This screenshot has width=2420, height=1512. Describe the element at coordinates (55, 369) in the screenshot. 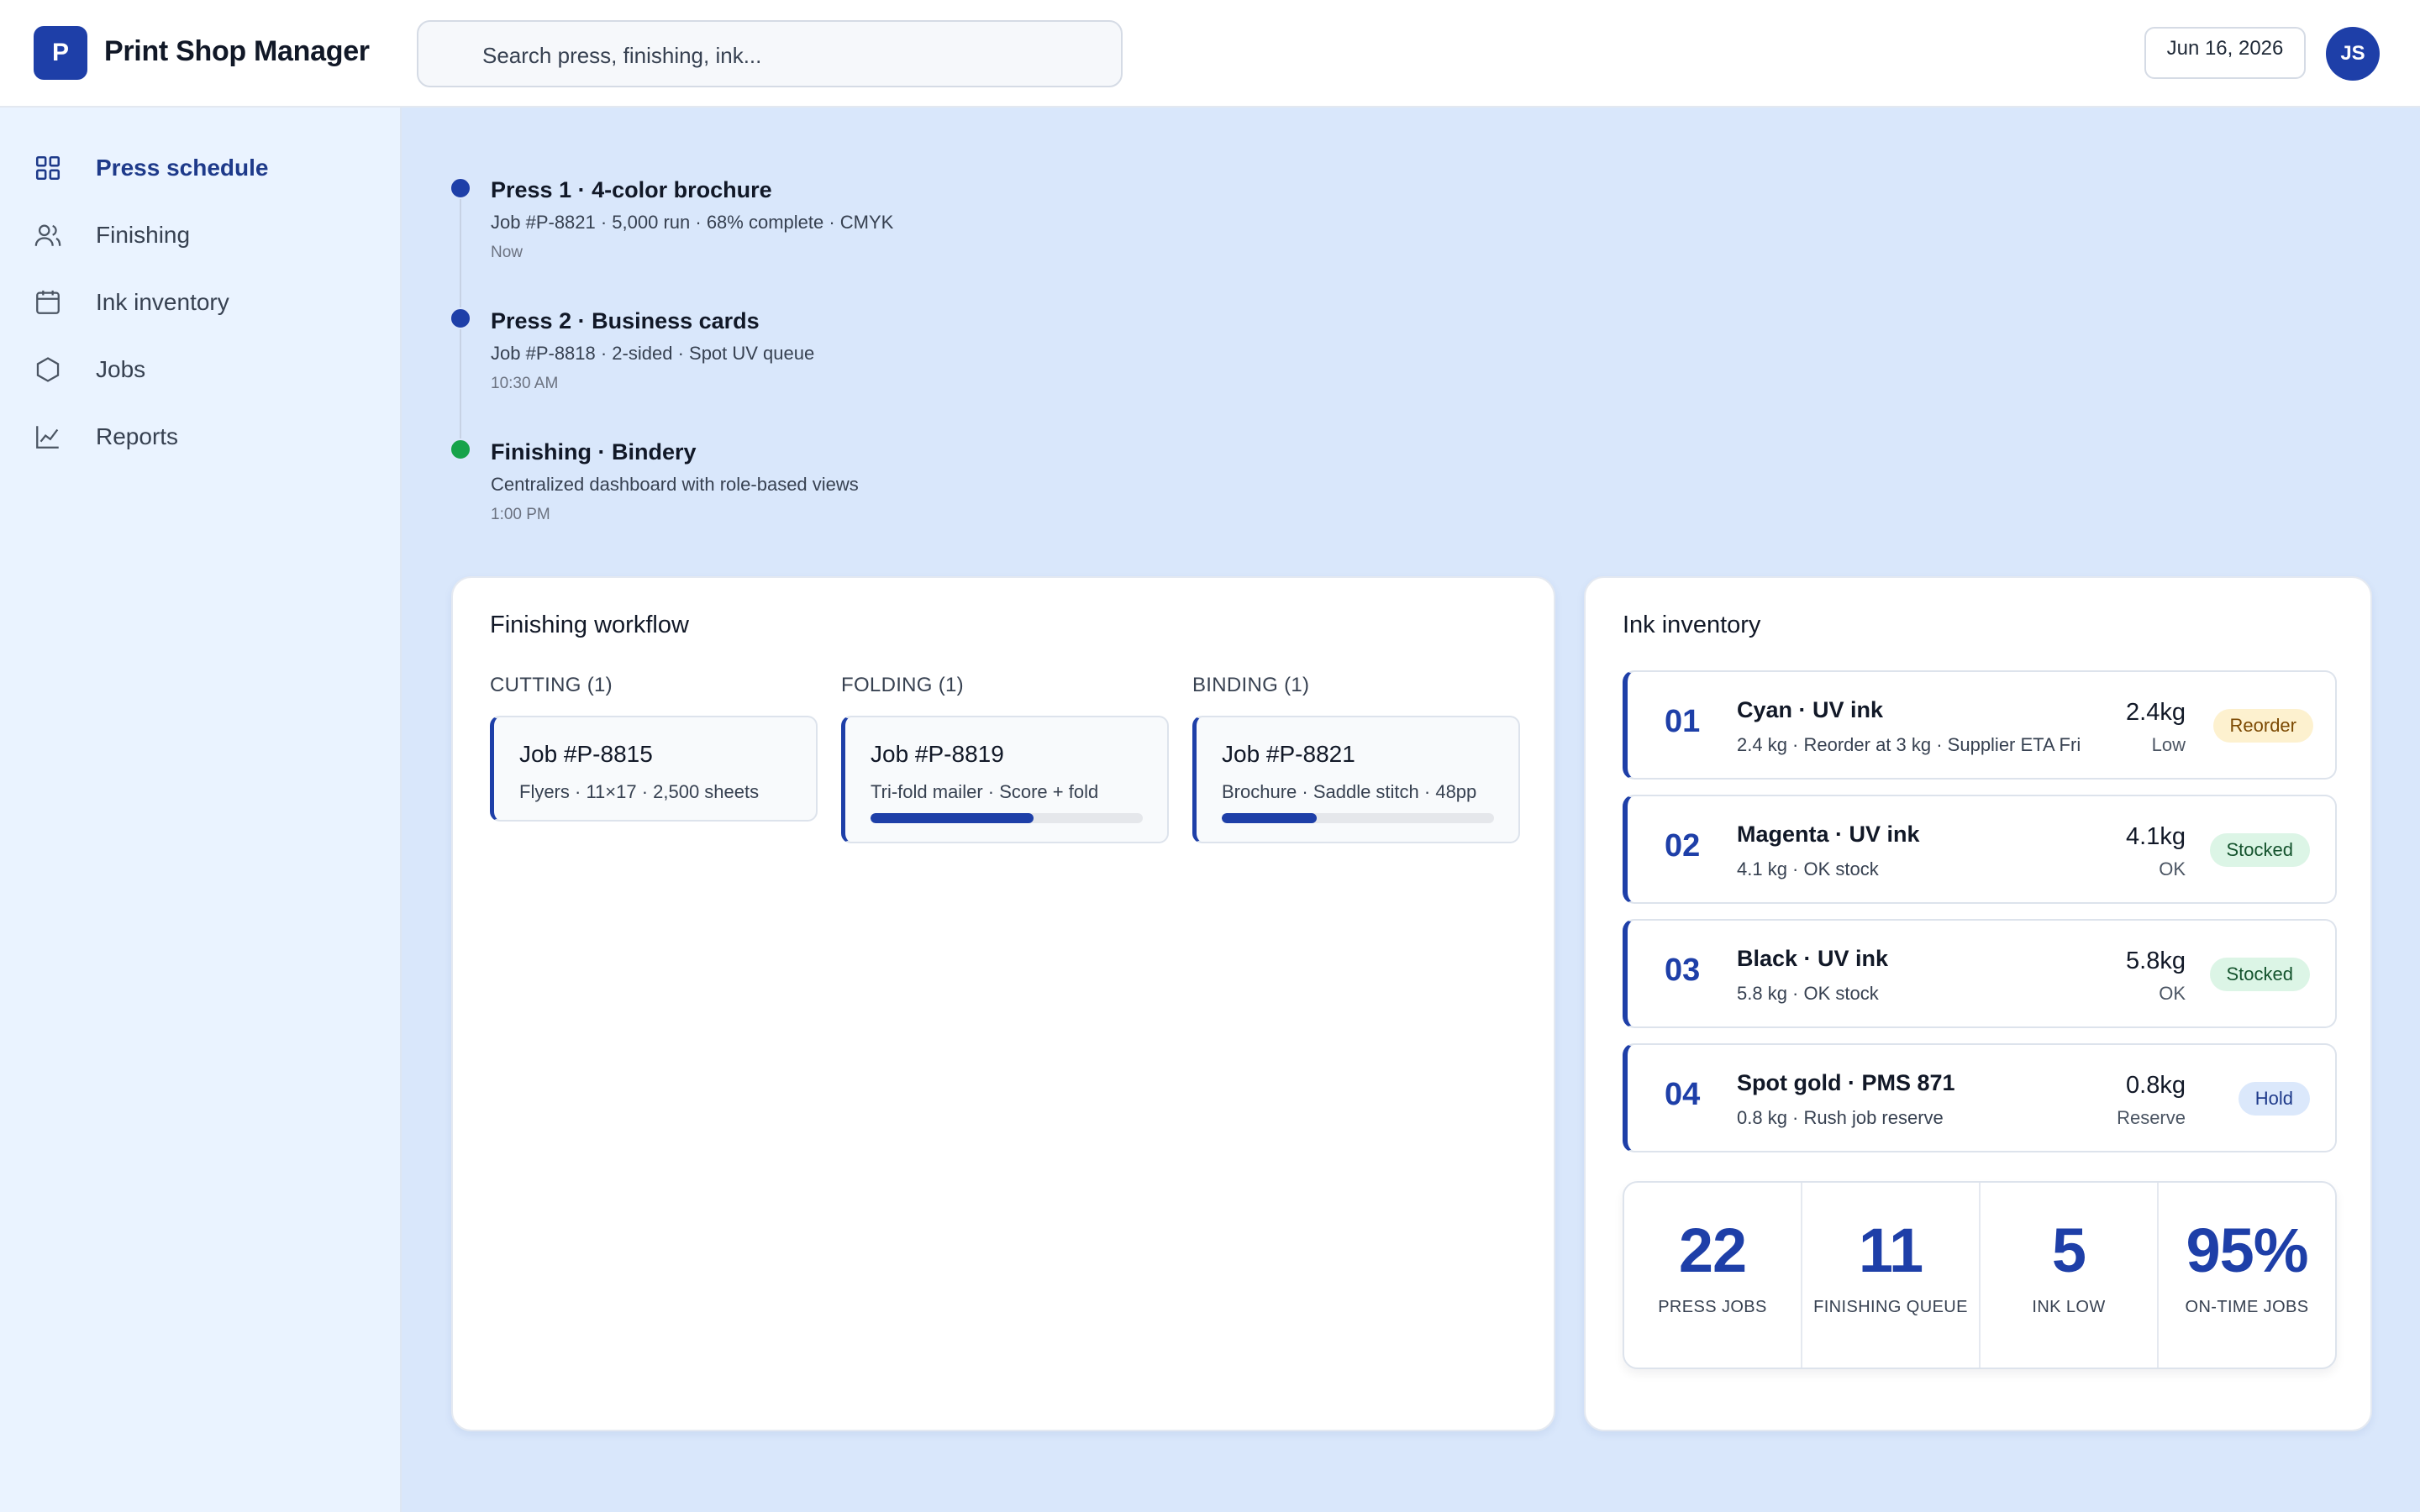

I see `hexagon-icon` at that location.